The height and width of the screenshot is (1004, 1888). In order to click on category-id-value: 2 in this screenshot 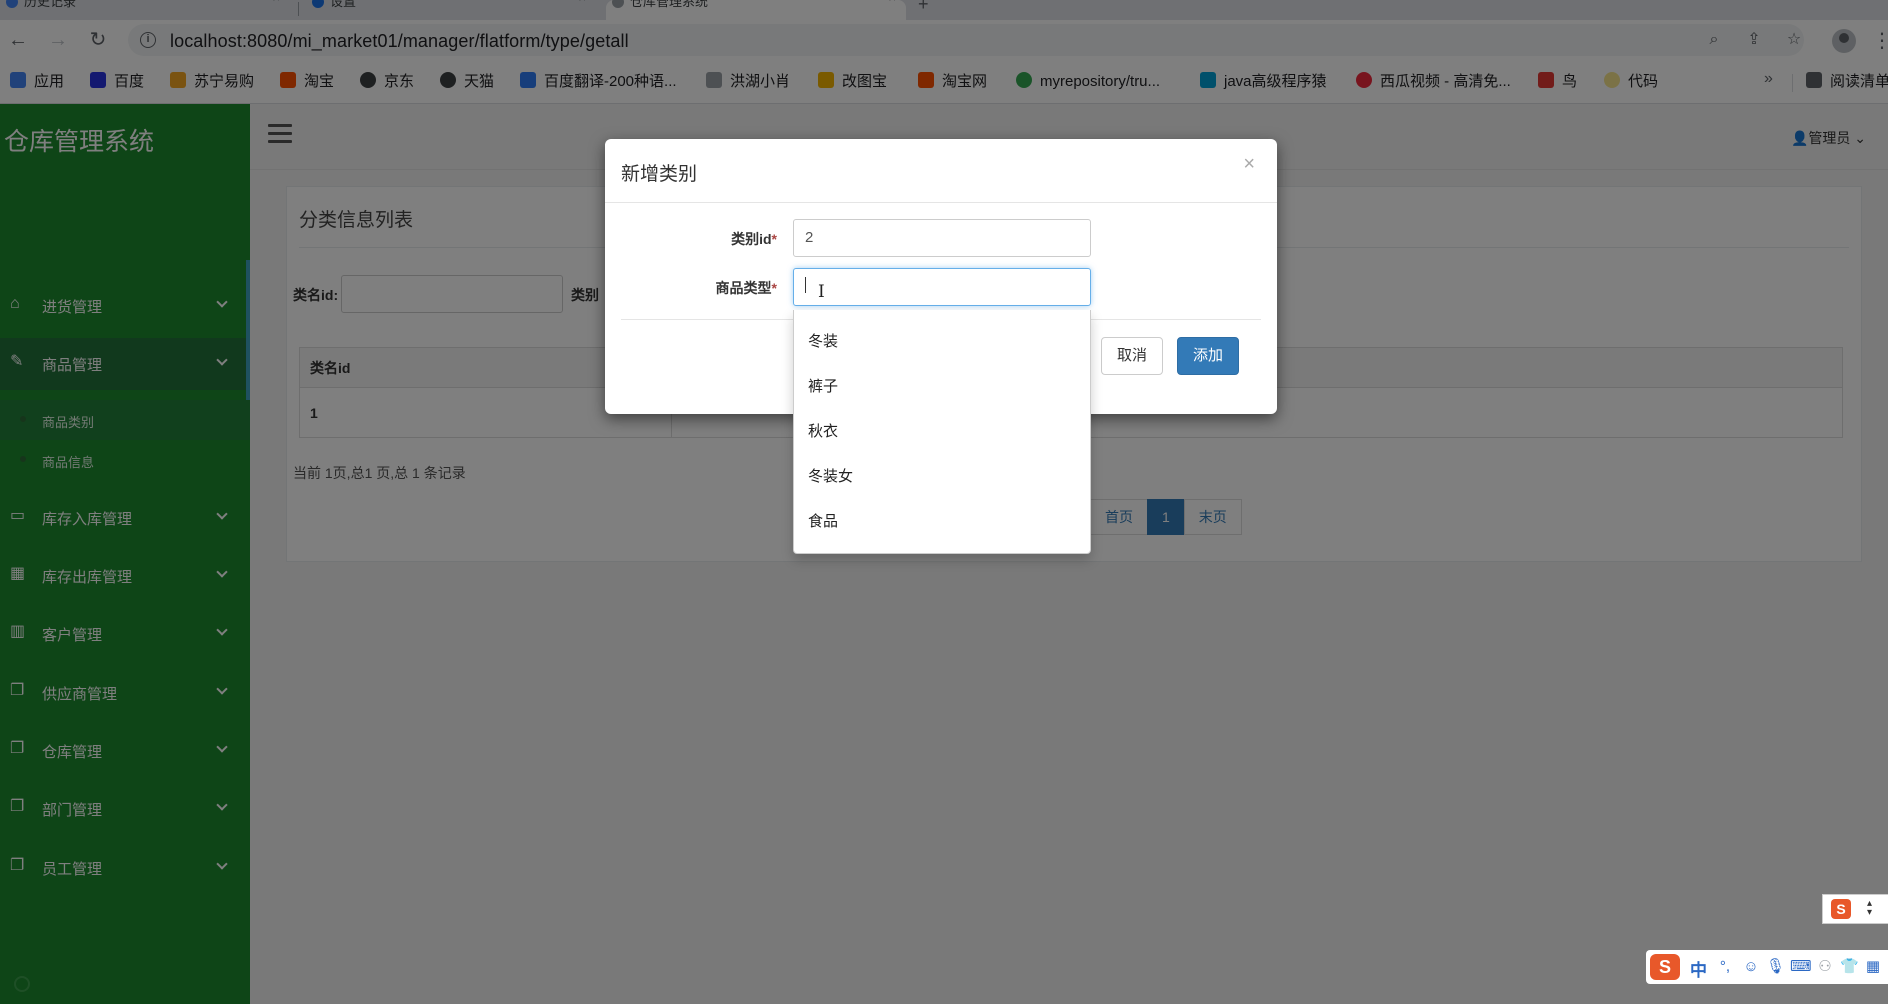, I will do `click(809, 237)`.